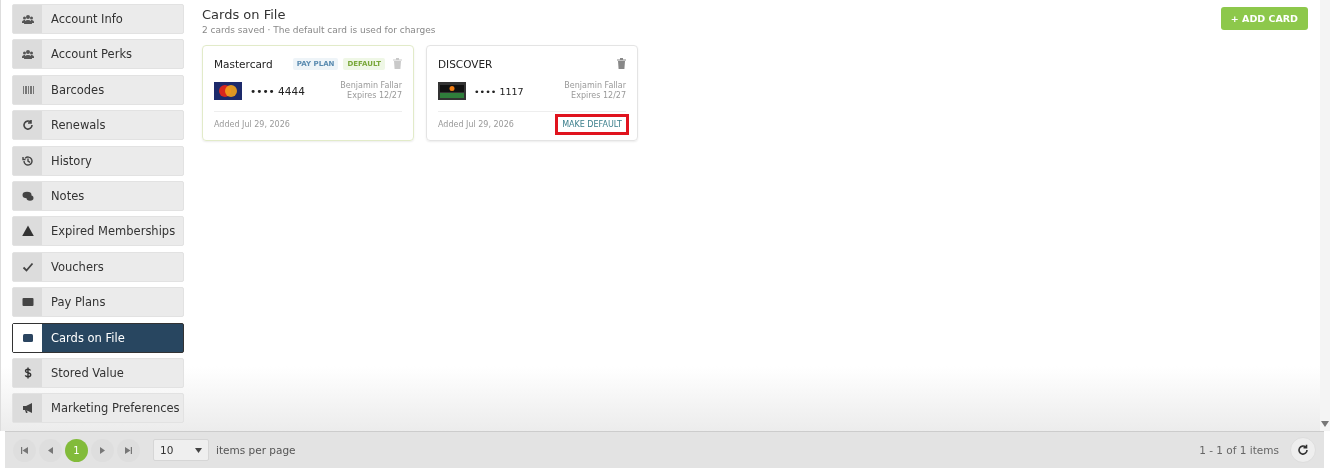  What do you see at coordinates (98, 89) in the screenshot?
I see `sidebar-item: Barcodes` at bounding box center [98, 89].